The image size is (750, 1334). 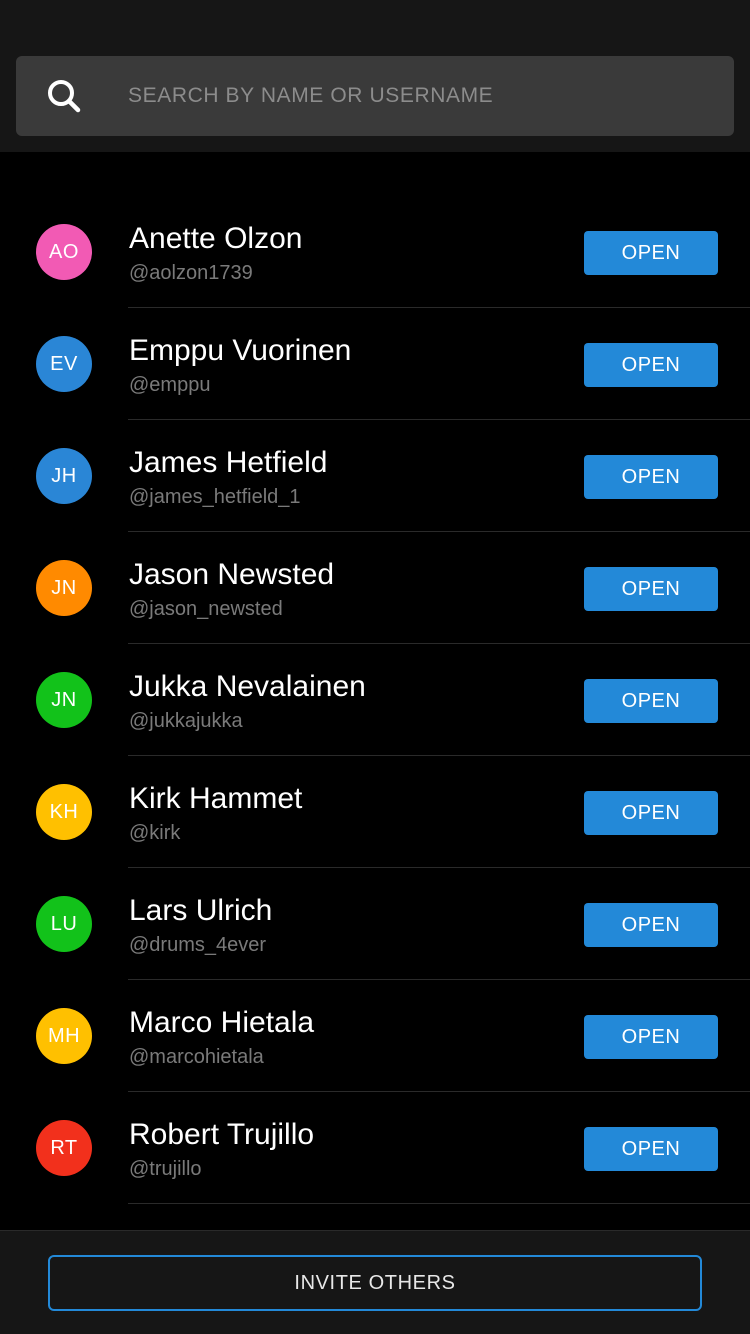 What do you see at coordinates (64, 924) in the screenshot?
I see `avatar: LU` at bounding box center [64, 924].